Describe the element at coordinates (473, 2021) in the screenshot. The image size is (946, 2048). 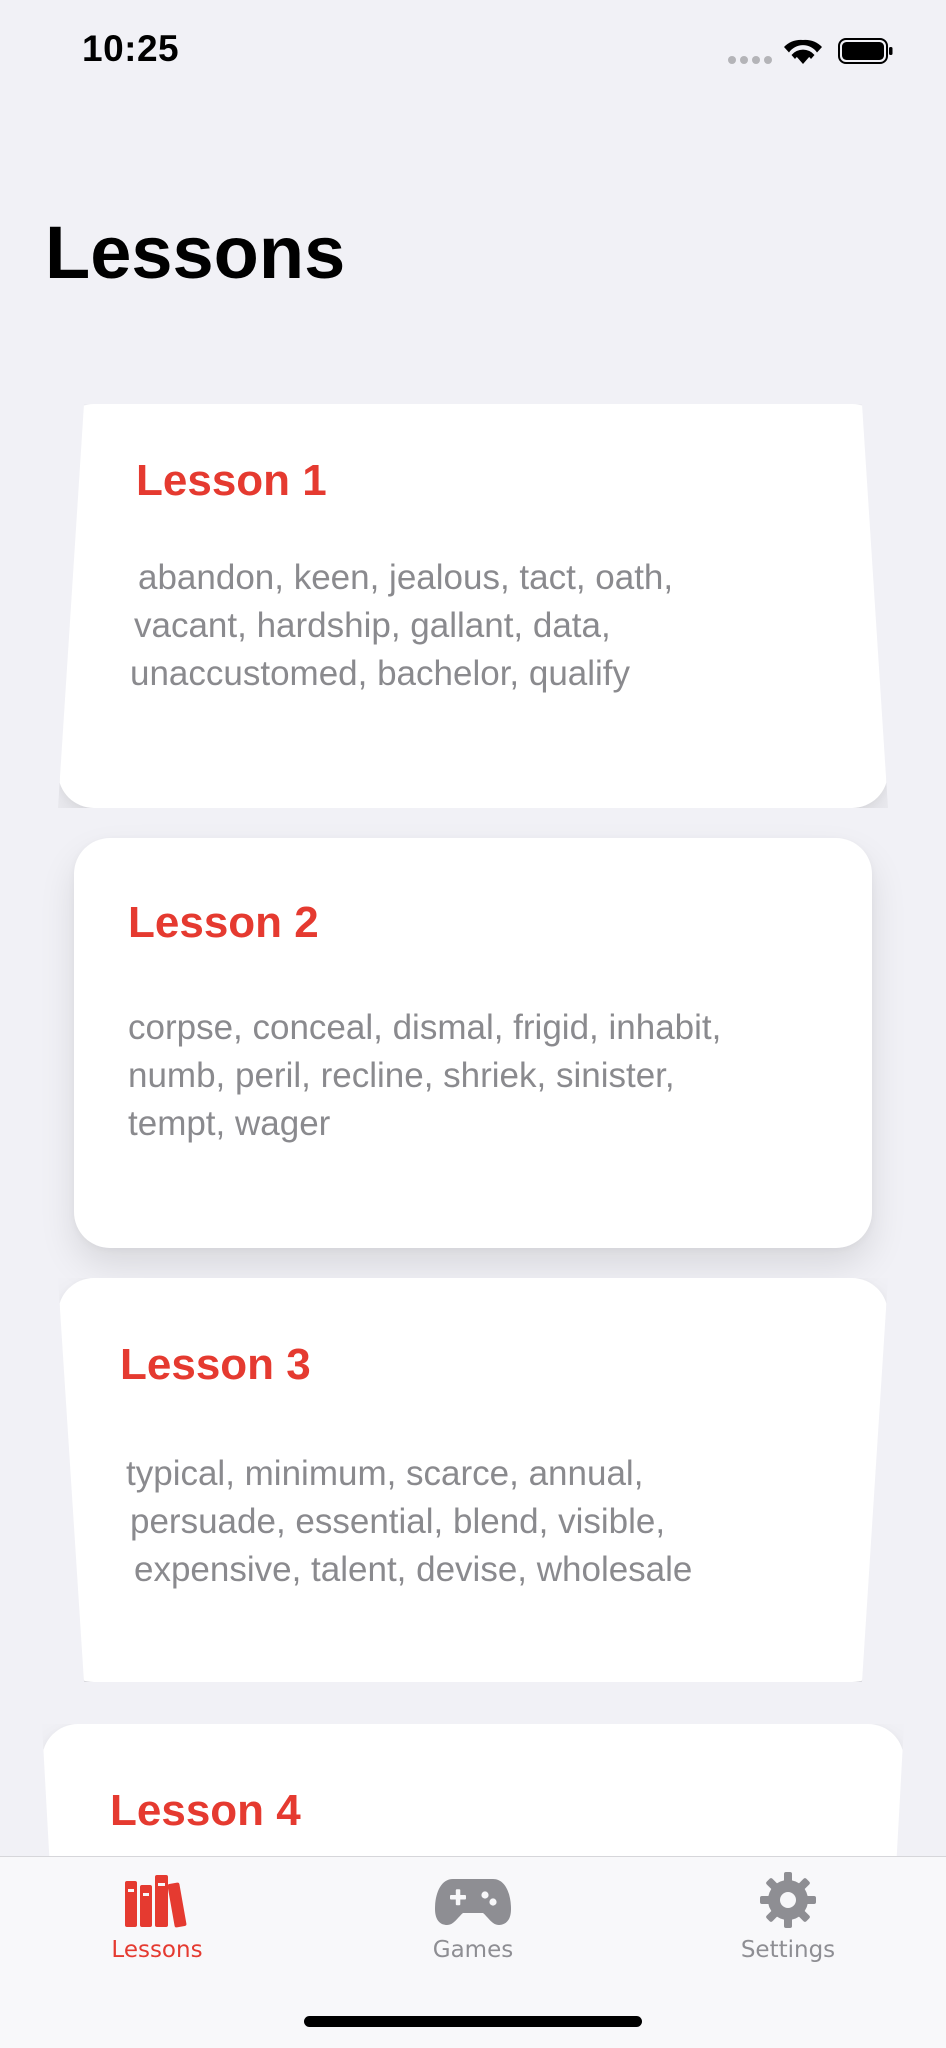
I see `home-indicator` at that location.